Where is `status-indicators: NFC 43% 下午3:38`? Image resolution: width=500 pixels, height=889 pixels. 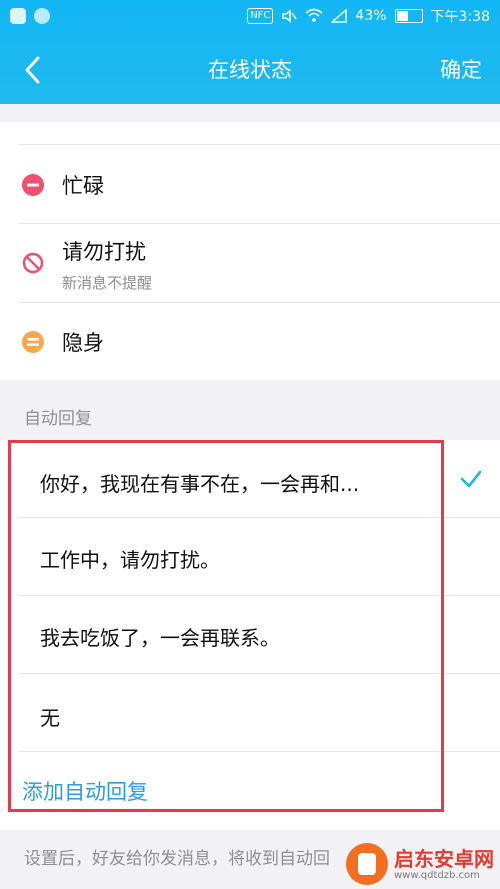
status-indicators: NFC 43% 下午3:38 is located at coordinates (368, 16).